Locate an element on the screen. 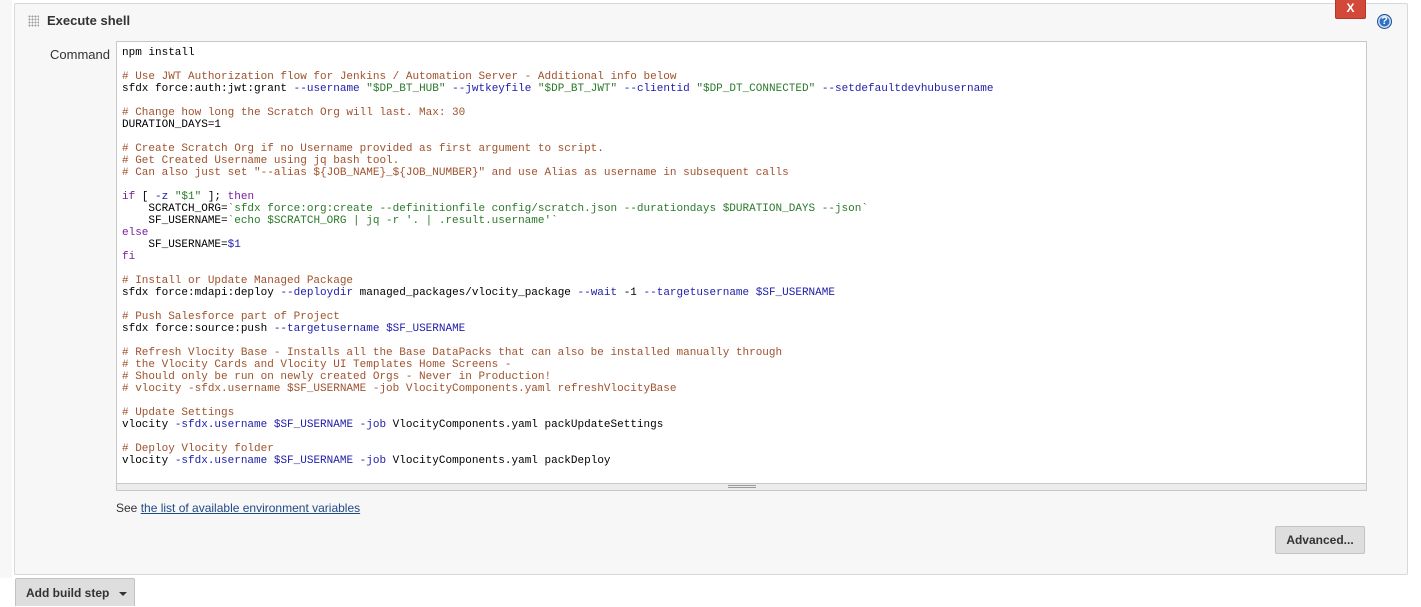 The image size is (1421, 607). env-vars-prefix: See is located at coordinates (128, 508).